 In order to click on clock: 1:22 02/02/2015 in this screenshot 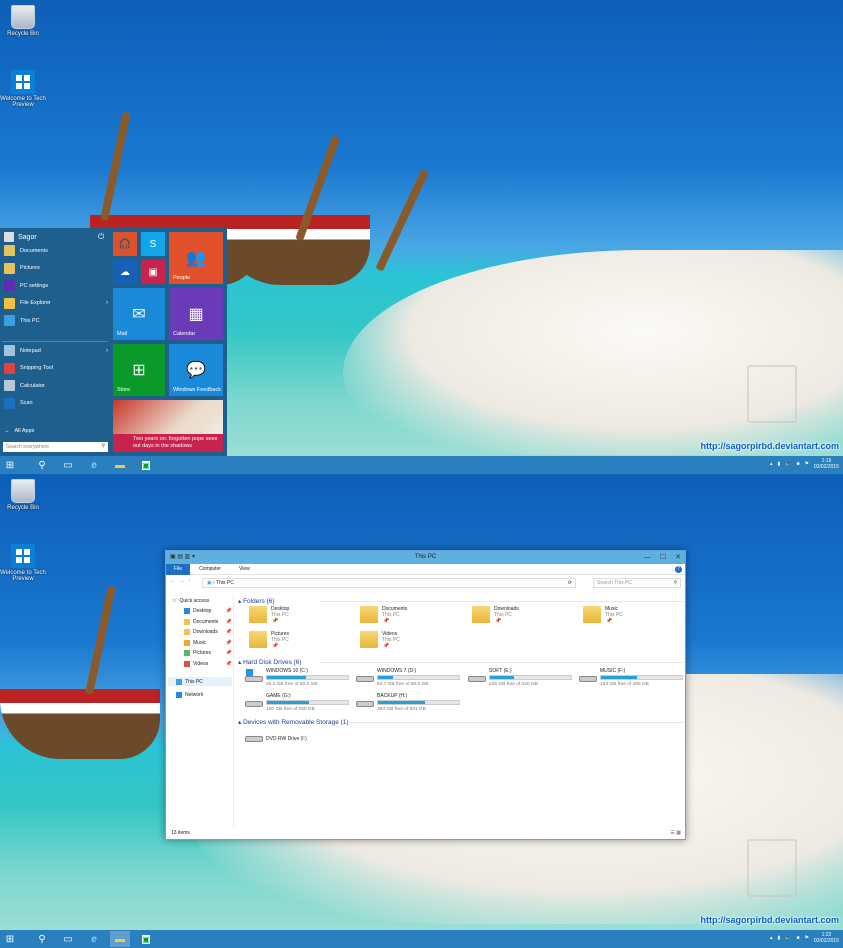, I will do `click(826, 938)`.